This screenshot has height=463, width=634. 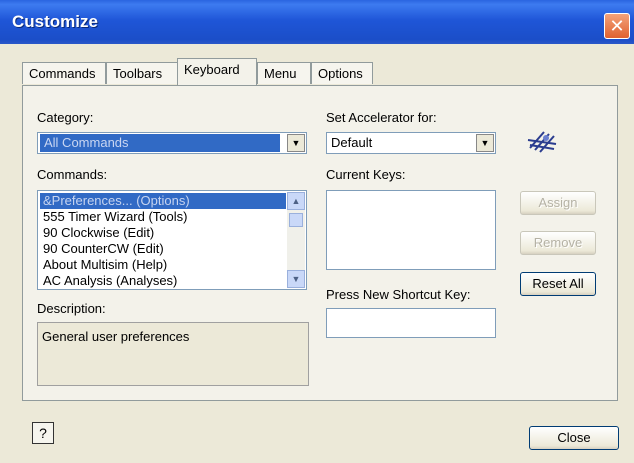 What do you see at coordinates (342, 73) in the screenshot?
I see `tab-options: Options` at bounding box center [342, 73].